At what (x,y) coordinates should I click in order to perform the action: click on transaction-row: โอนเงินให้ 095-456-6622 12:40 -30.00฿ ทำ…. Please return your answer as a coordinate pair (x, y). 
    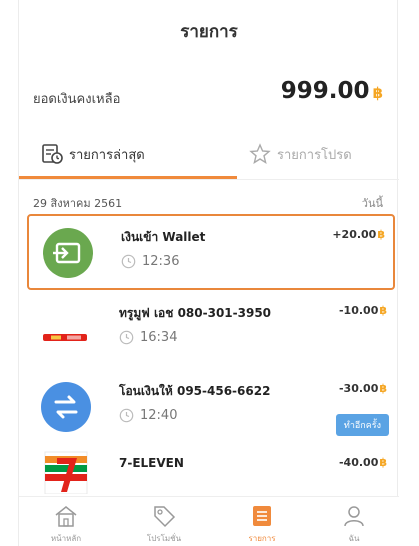
    Looking at the image, I should click on (211, 408).